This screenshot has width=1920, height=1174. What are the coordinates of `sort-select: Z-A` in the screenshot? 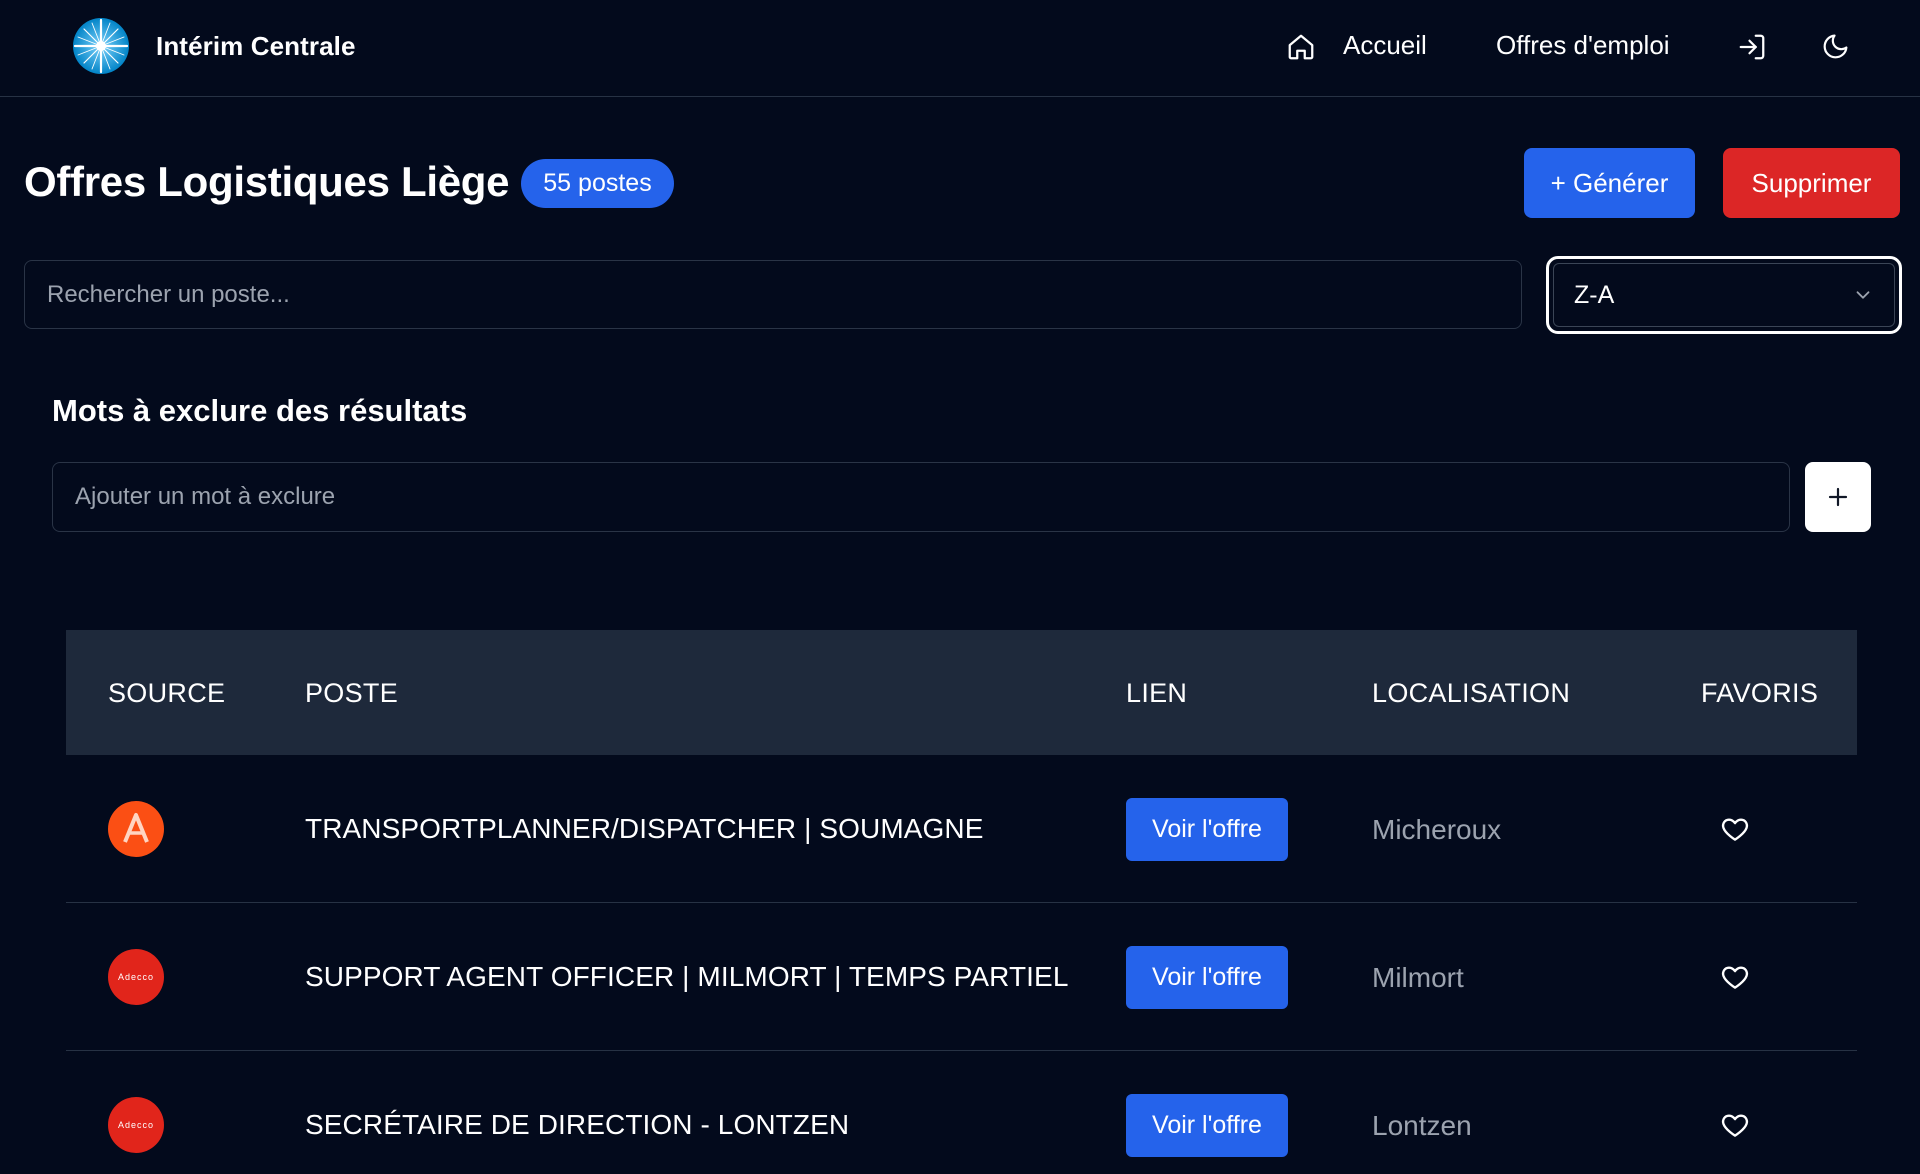 It's located at (1724, 295).